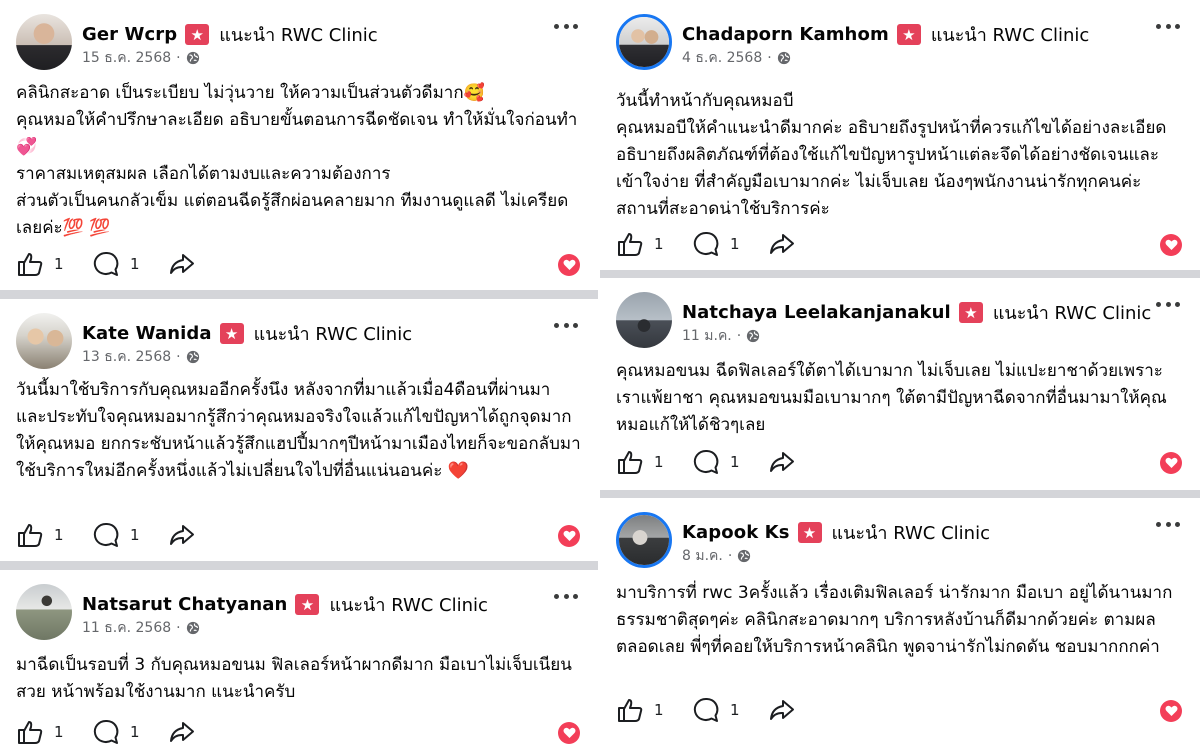  What do you see at coordinates (702, 556) in the screenshot?
I see `post-date: 8 ม.ค.` at bounding box center [702, 556].